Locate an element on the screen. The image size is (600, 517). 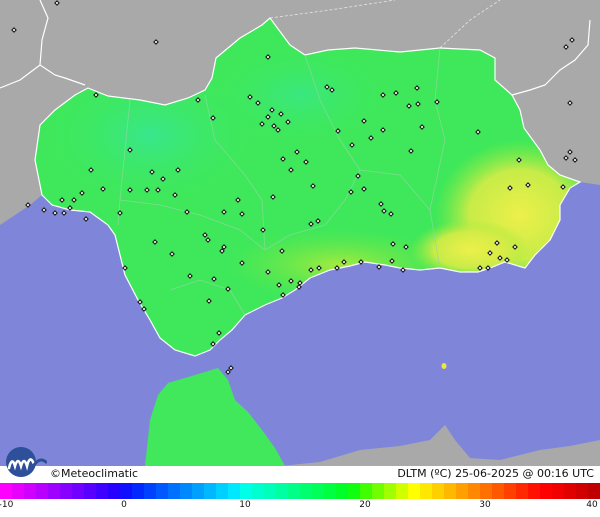
timestamp: 25-06-2025 @ 00:16 UTC is located at coordinates (524, 473).